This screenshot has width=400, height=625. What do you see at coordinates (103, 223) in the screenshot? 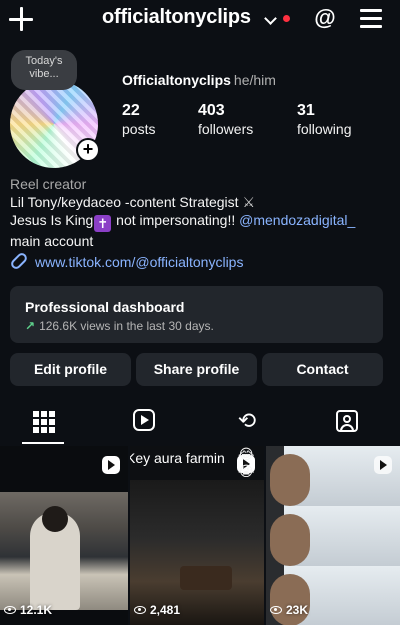
I see `cross-icon: ✝` at bounding box center [103, 223].